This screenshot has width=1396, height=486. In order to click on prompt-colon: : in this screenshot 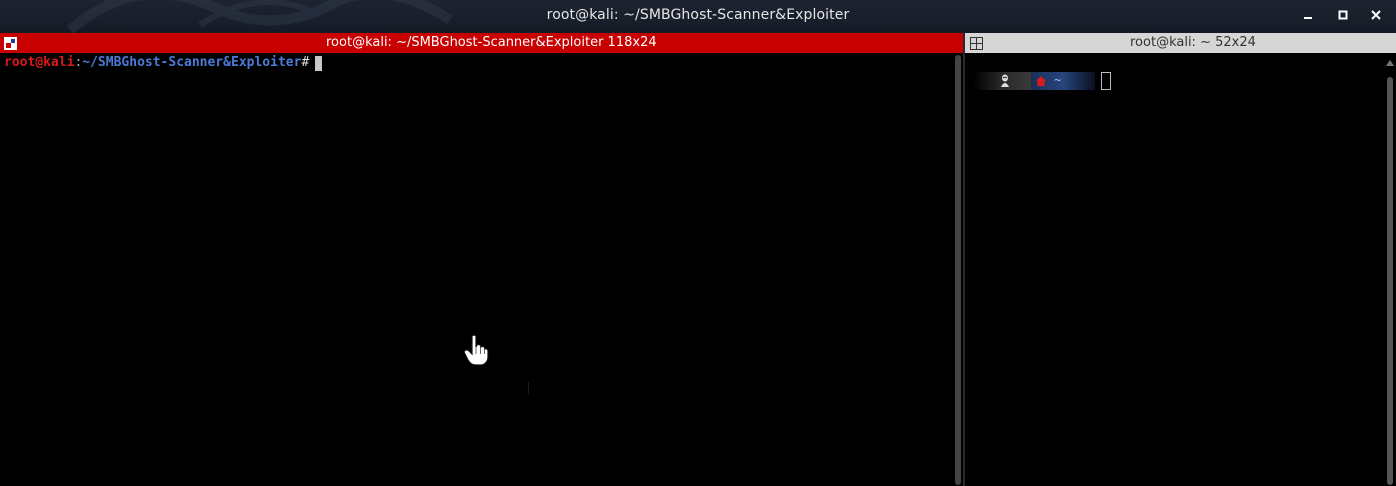, I will do `click(78, 62)`.